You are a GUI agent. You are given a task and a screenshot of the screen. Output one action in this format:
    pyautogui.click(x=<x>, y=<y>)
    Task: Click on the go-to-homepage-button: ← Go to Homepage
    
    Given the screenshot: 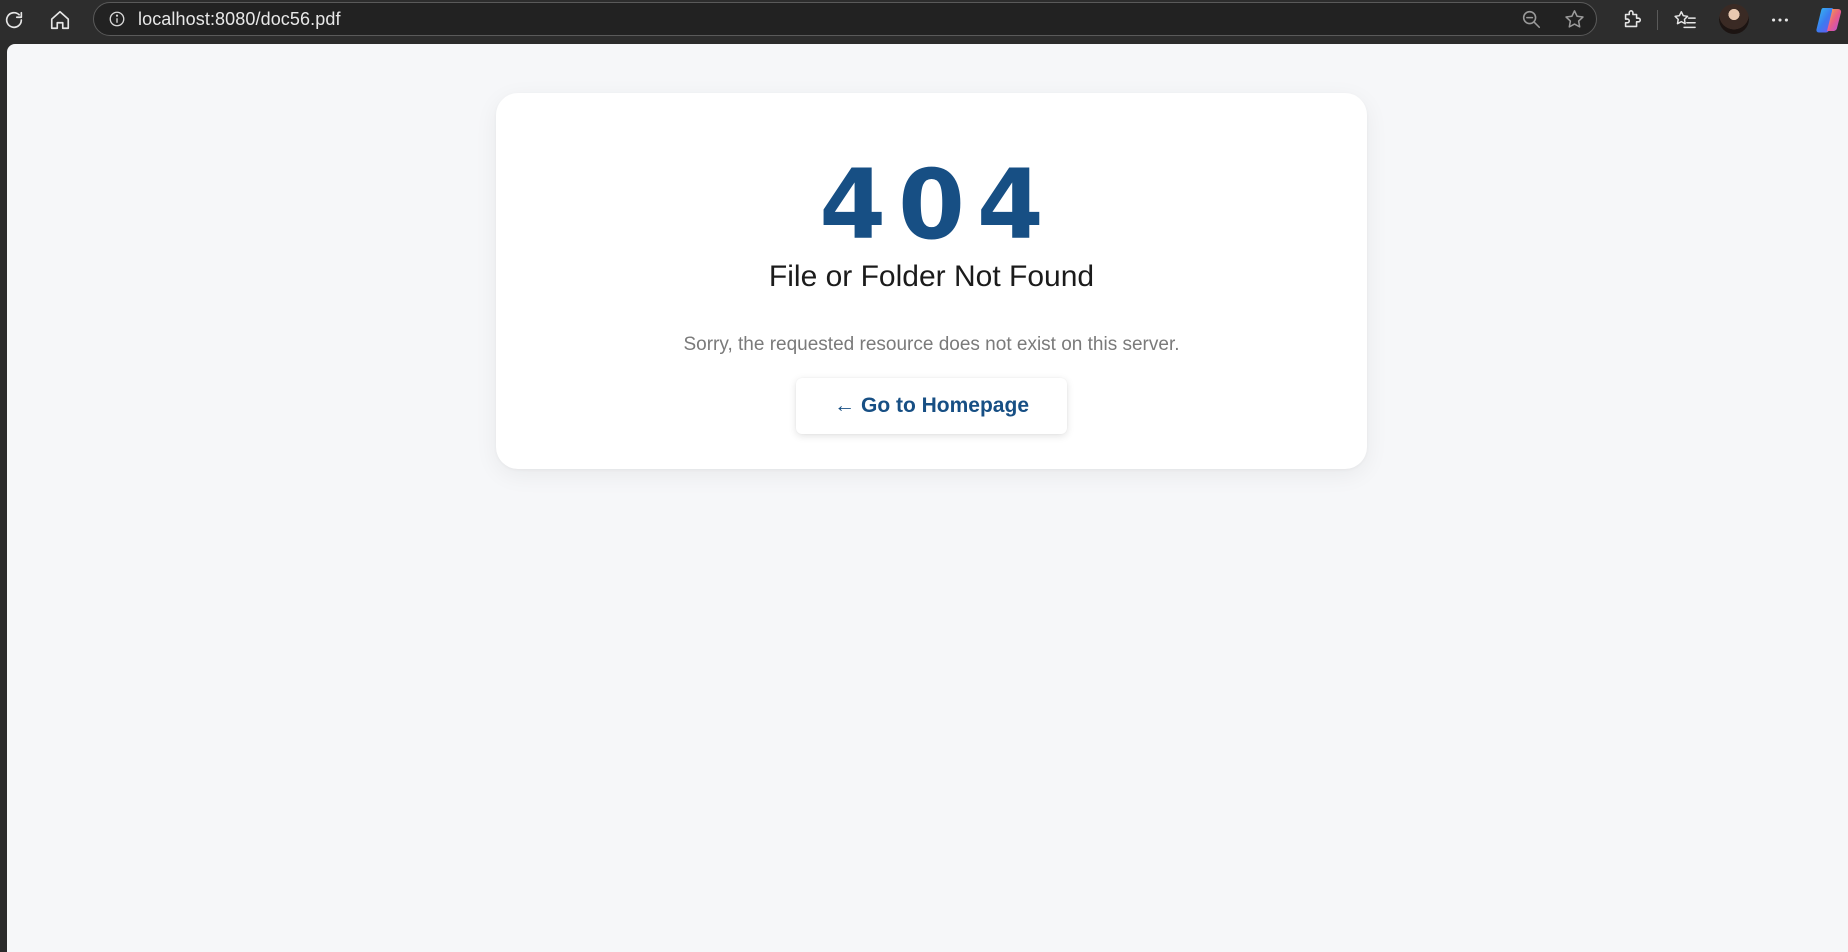 What is the action you would take?
    pyautogui.click(x=931, y=406)
    